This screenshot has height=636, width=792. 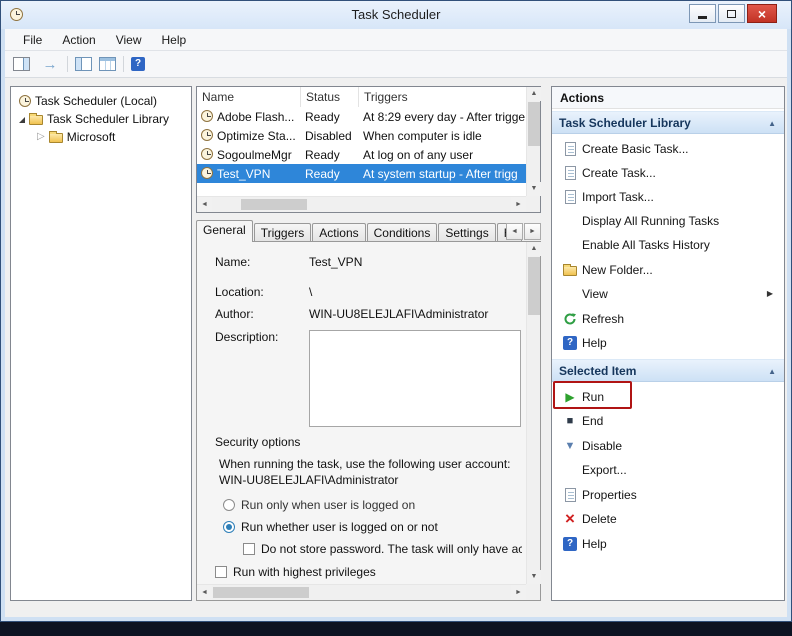 I want to click on end-icon: ■, so click(x=570, y=421).